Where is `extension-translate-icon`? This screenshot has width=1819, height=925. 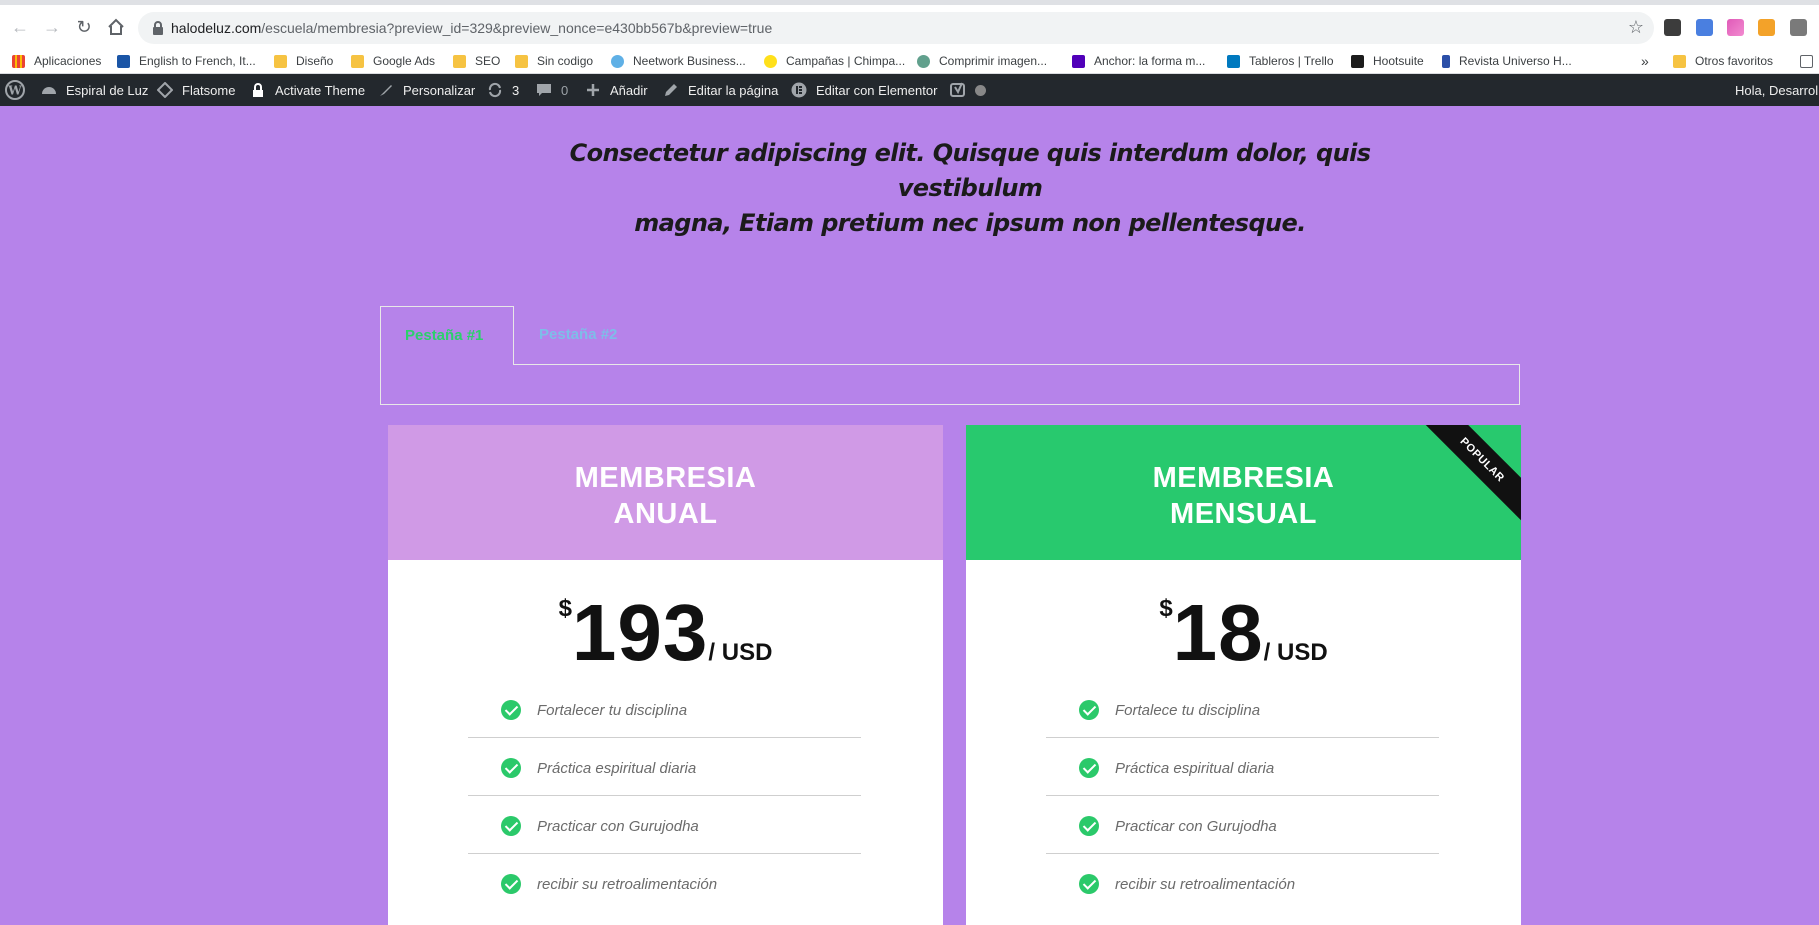
extension-translate-icon is located at coordinates (1704, 27).